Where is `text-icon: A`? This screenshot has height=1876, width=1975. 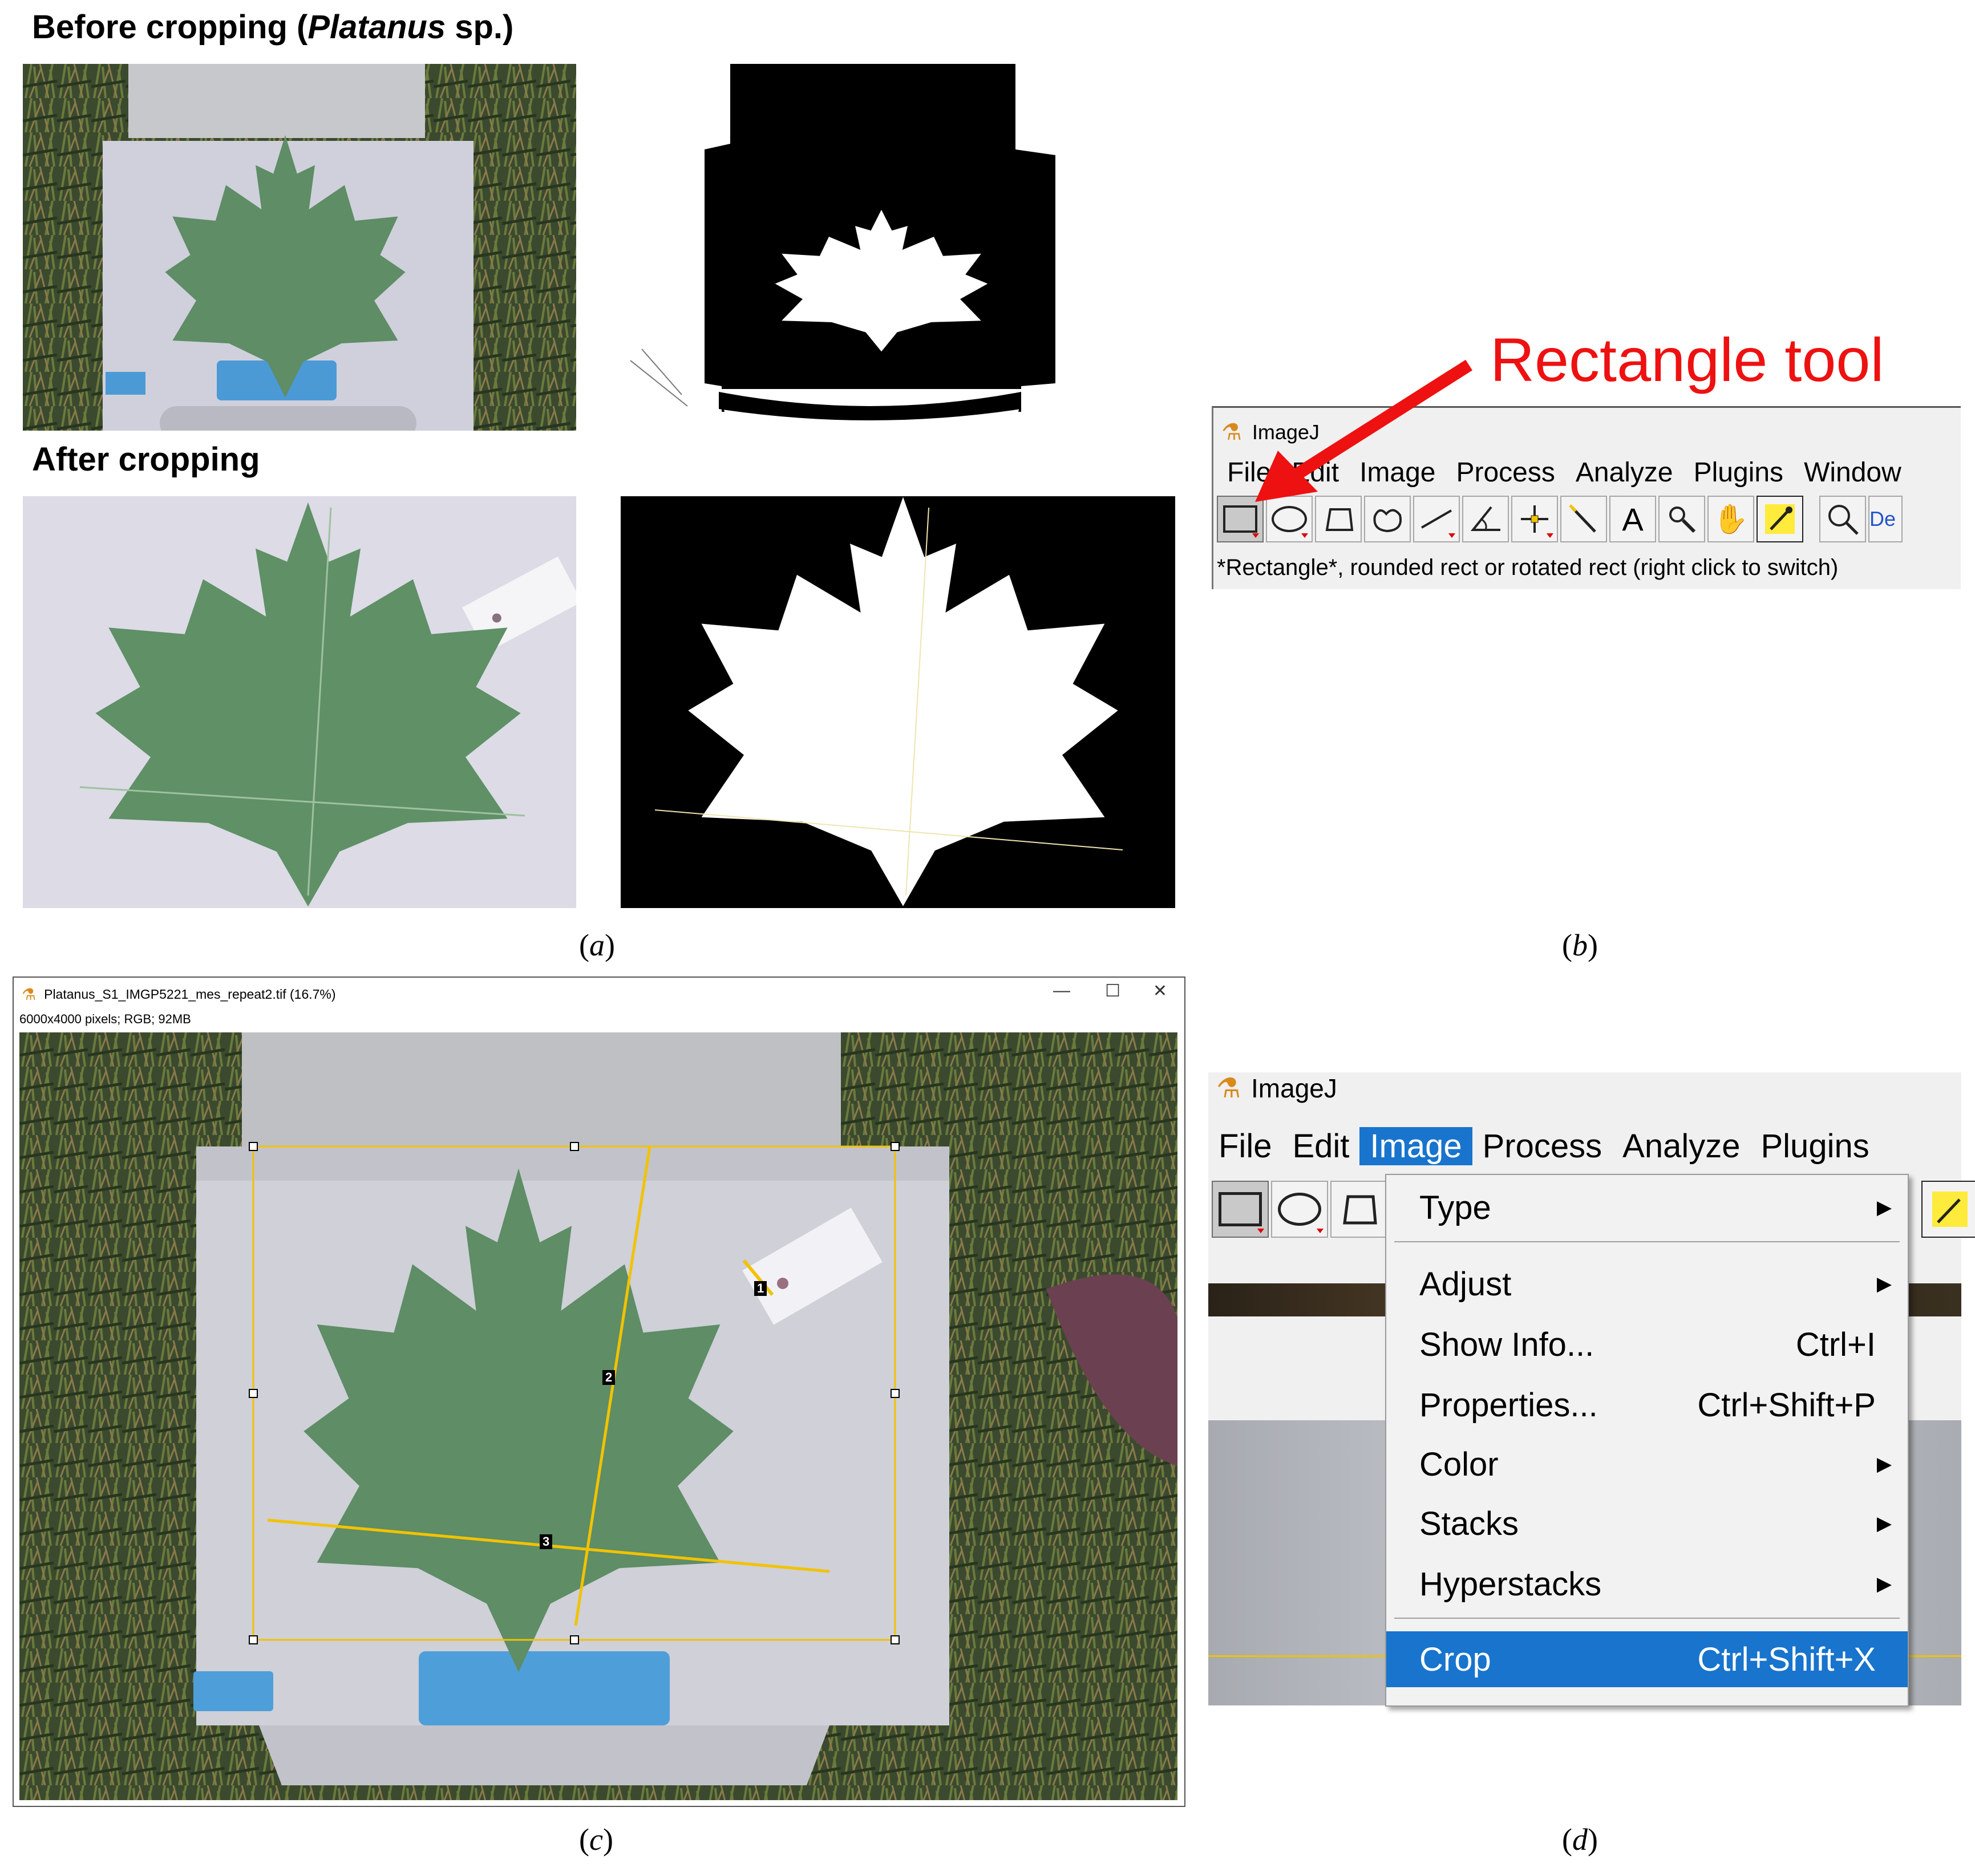 text-icon: A is located at coordinates (1633, 519).